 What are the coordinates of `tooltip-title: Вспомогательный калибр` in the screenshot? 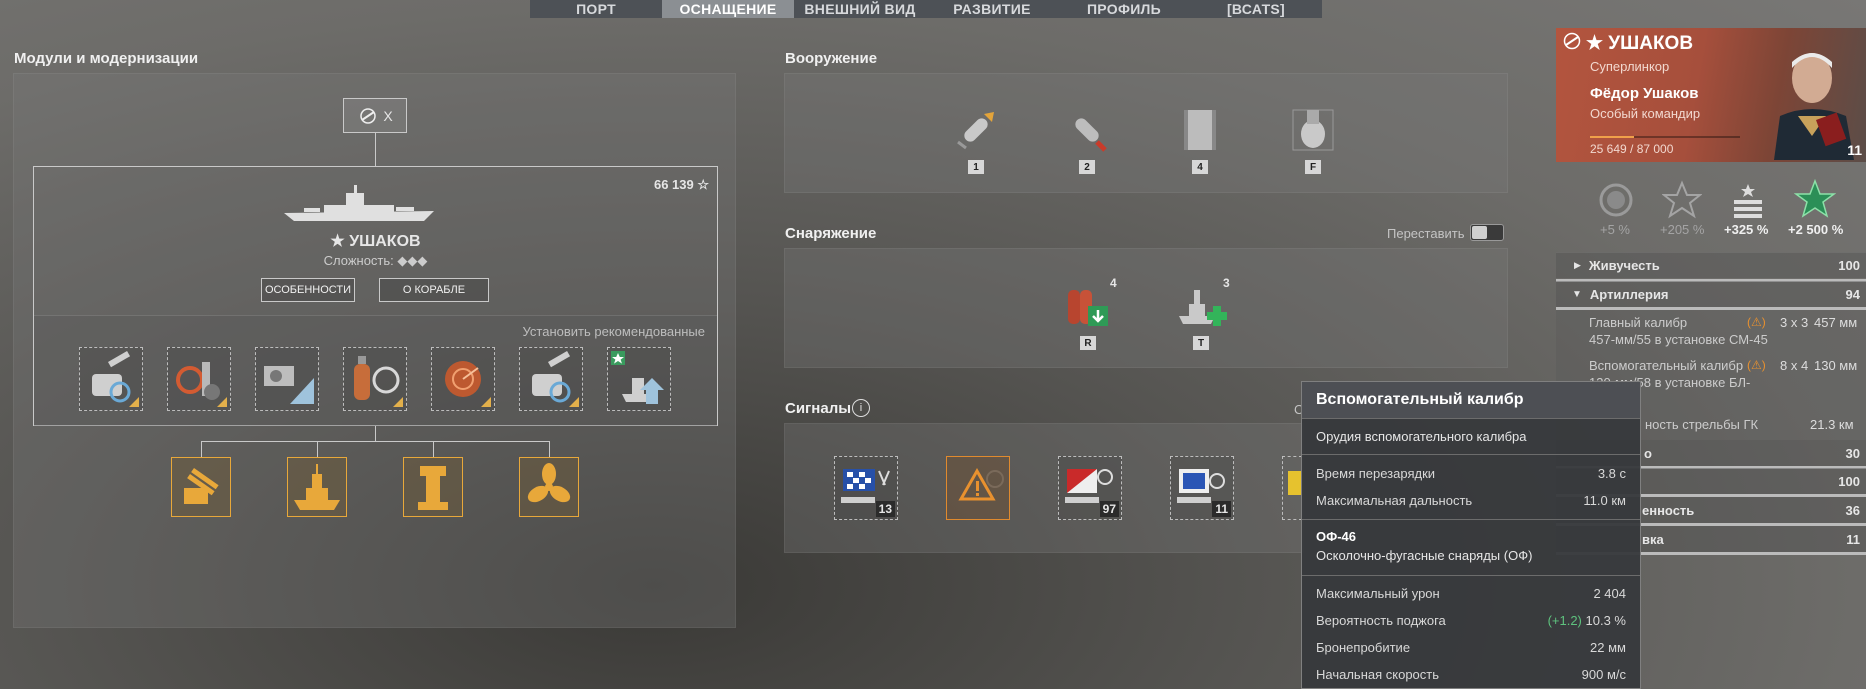 It's located at (1420, 399).